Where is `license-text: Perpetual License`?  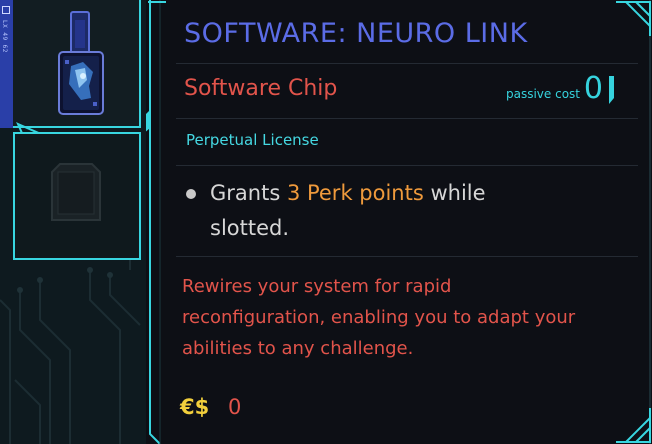
license-text: Perpetual License is located at coordinates (252, 140).